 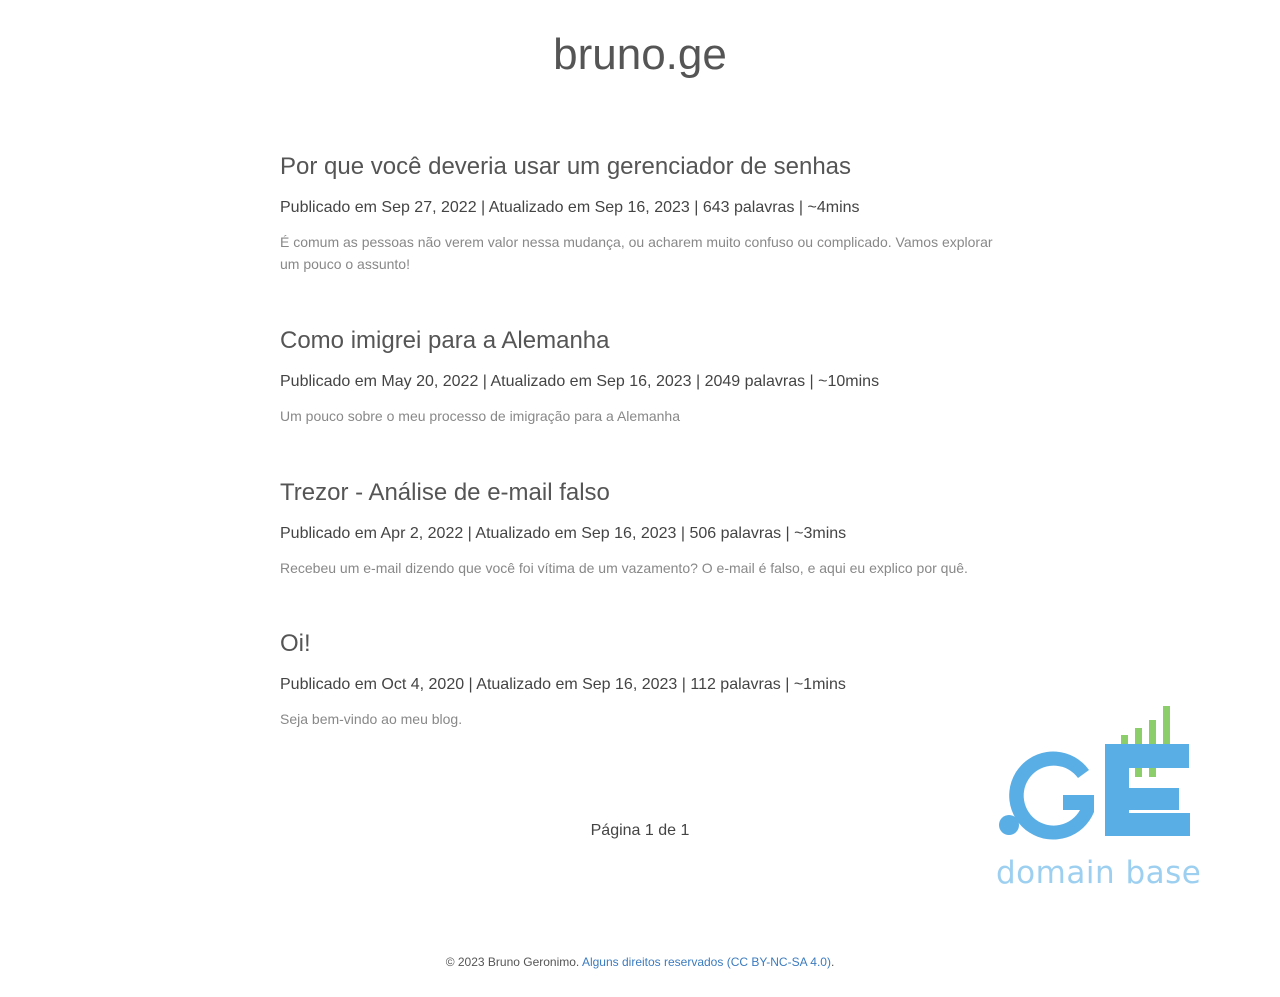 I want to click on post-excerpt: Seja bem-vindo ao meu blog., so click(x=371, y=719).